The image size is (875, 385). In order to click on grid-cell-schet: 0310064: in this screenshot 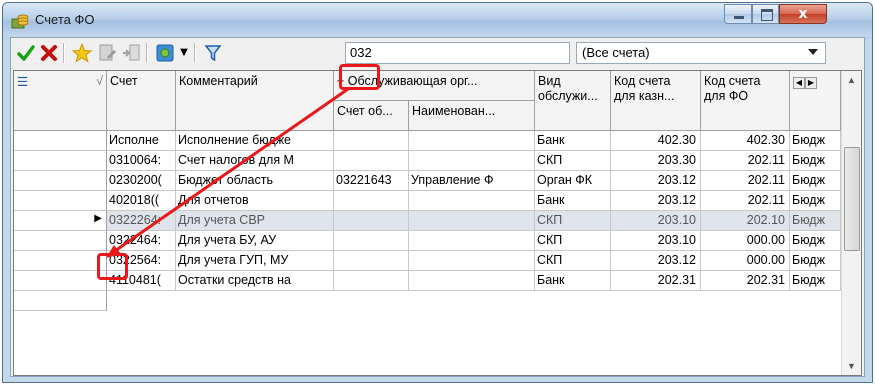, I will do `click(141, 161)`.